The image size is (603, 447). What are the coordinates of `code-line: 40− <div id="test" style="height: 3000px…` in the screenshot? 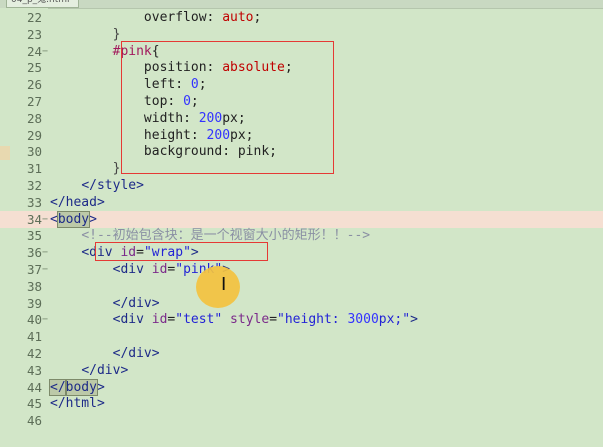 It's located at (301, 319).